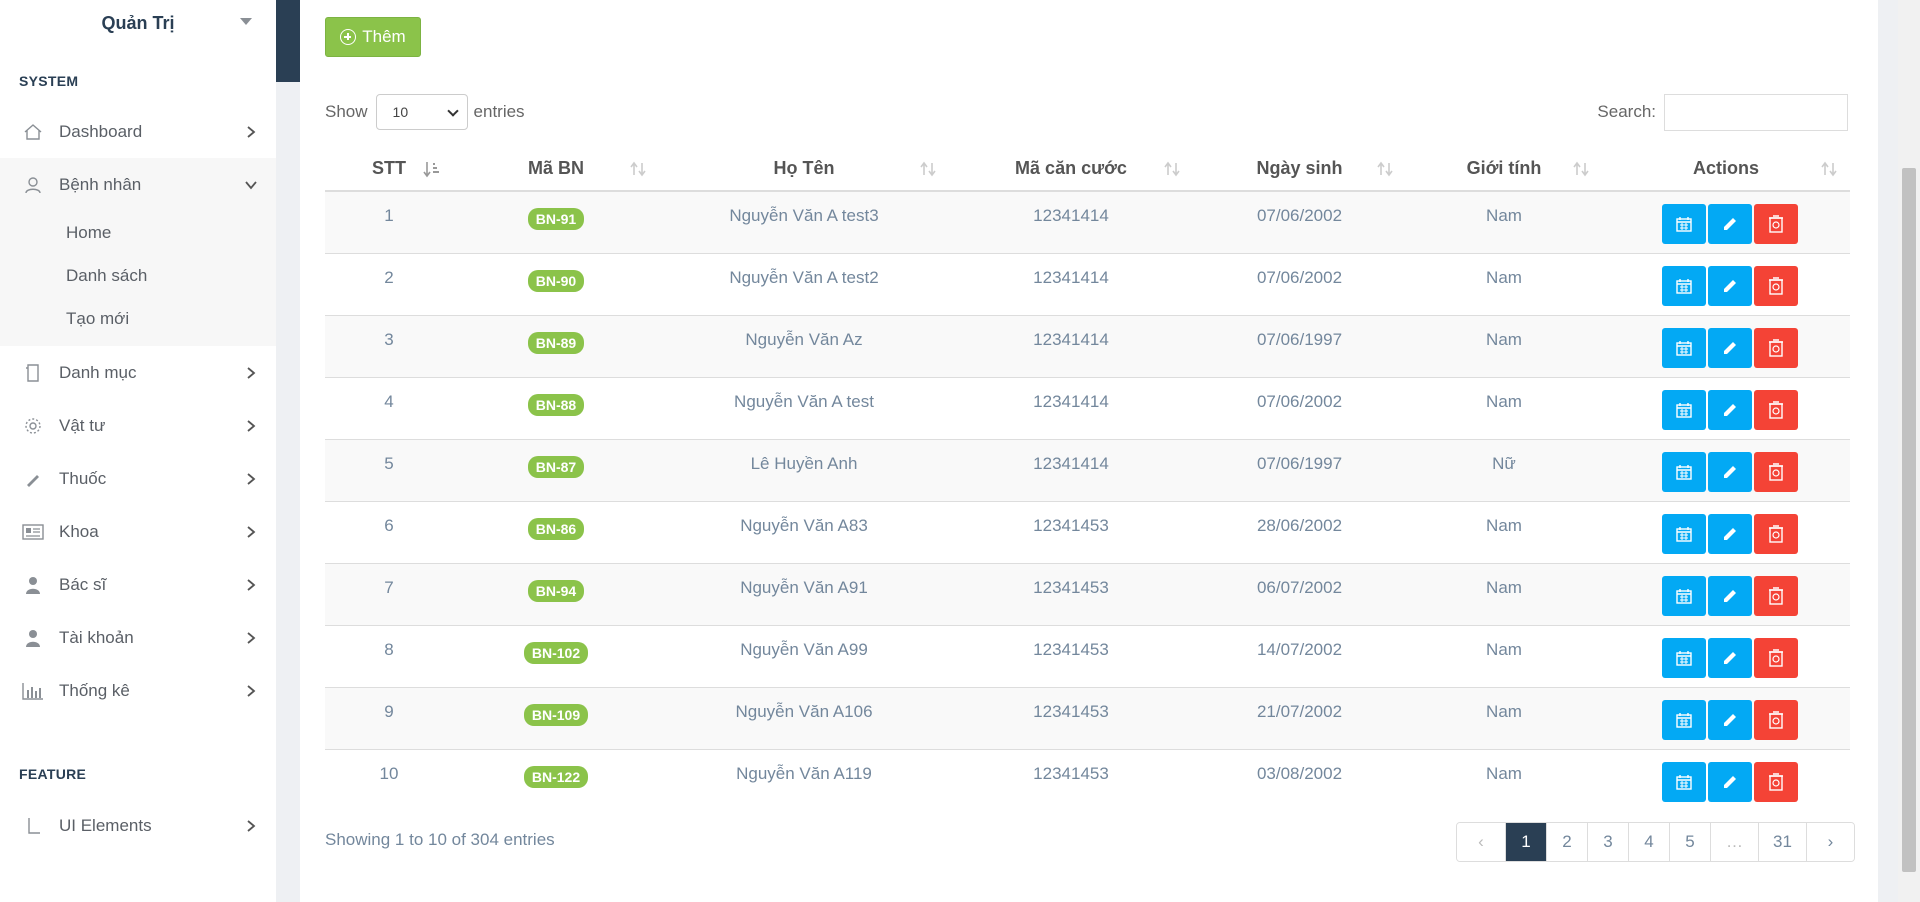 The width and height of the screenshot is (1920, 902). I want to click on gear-icon, so click(33, 426).